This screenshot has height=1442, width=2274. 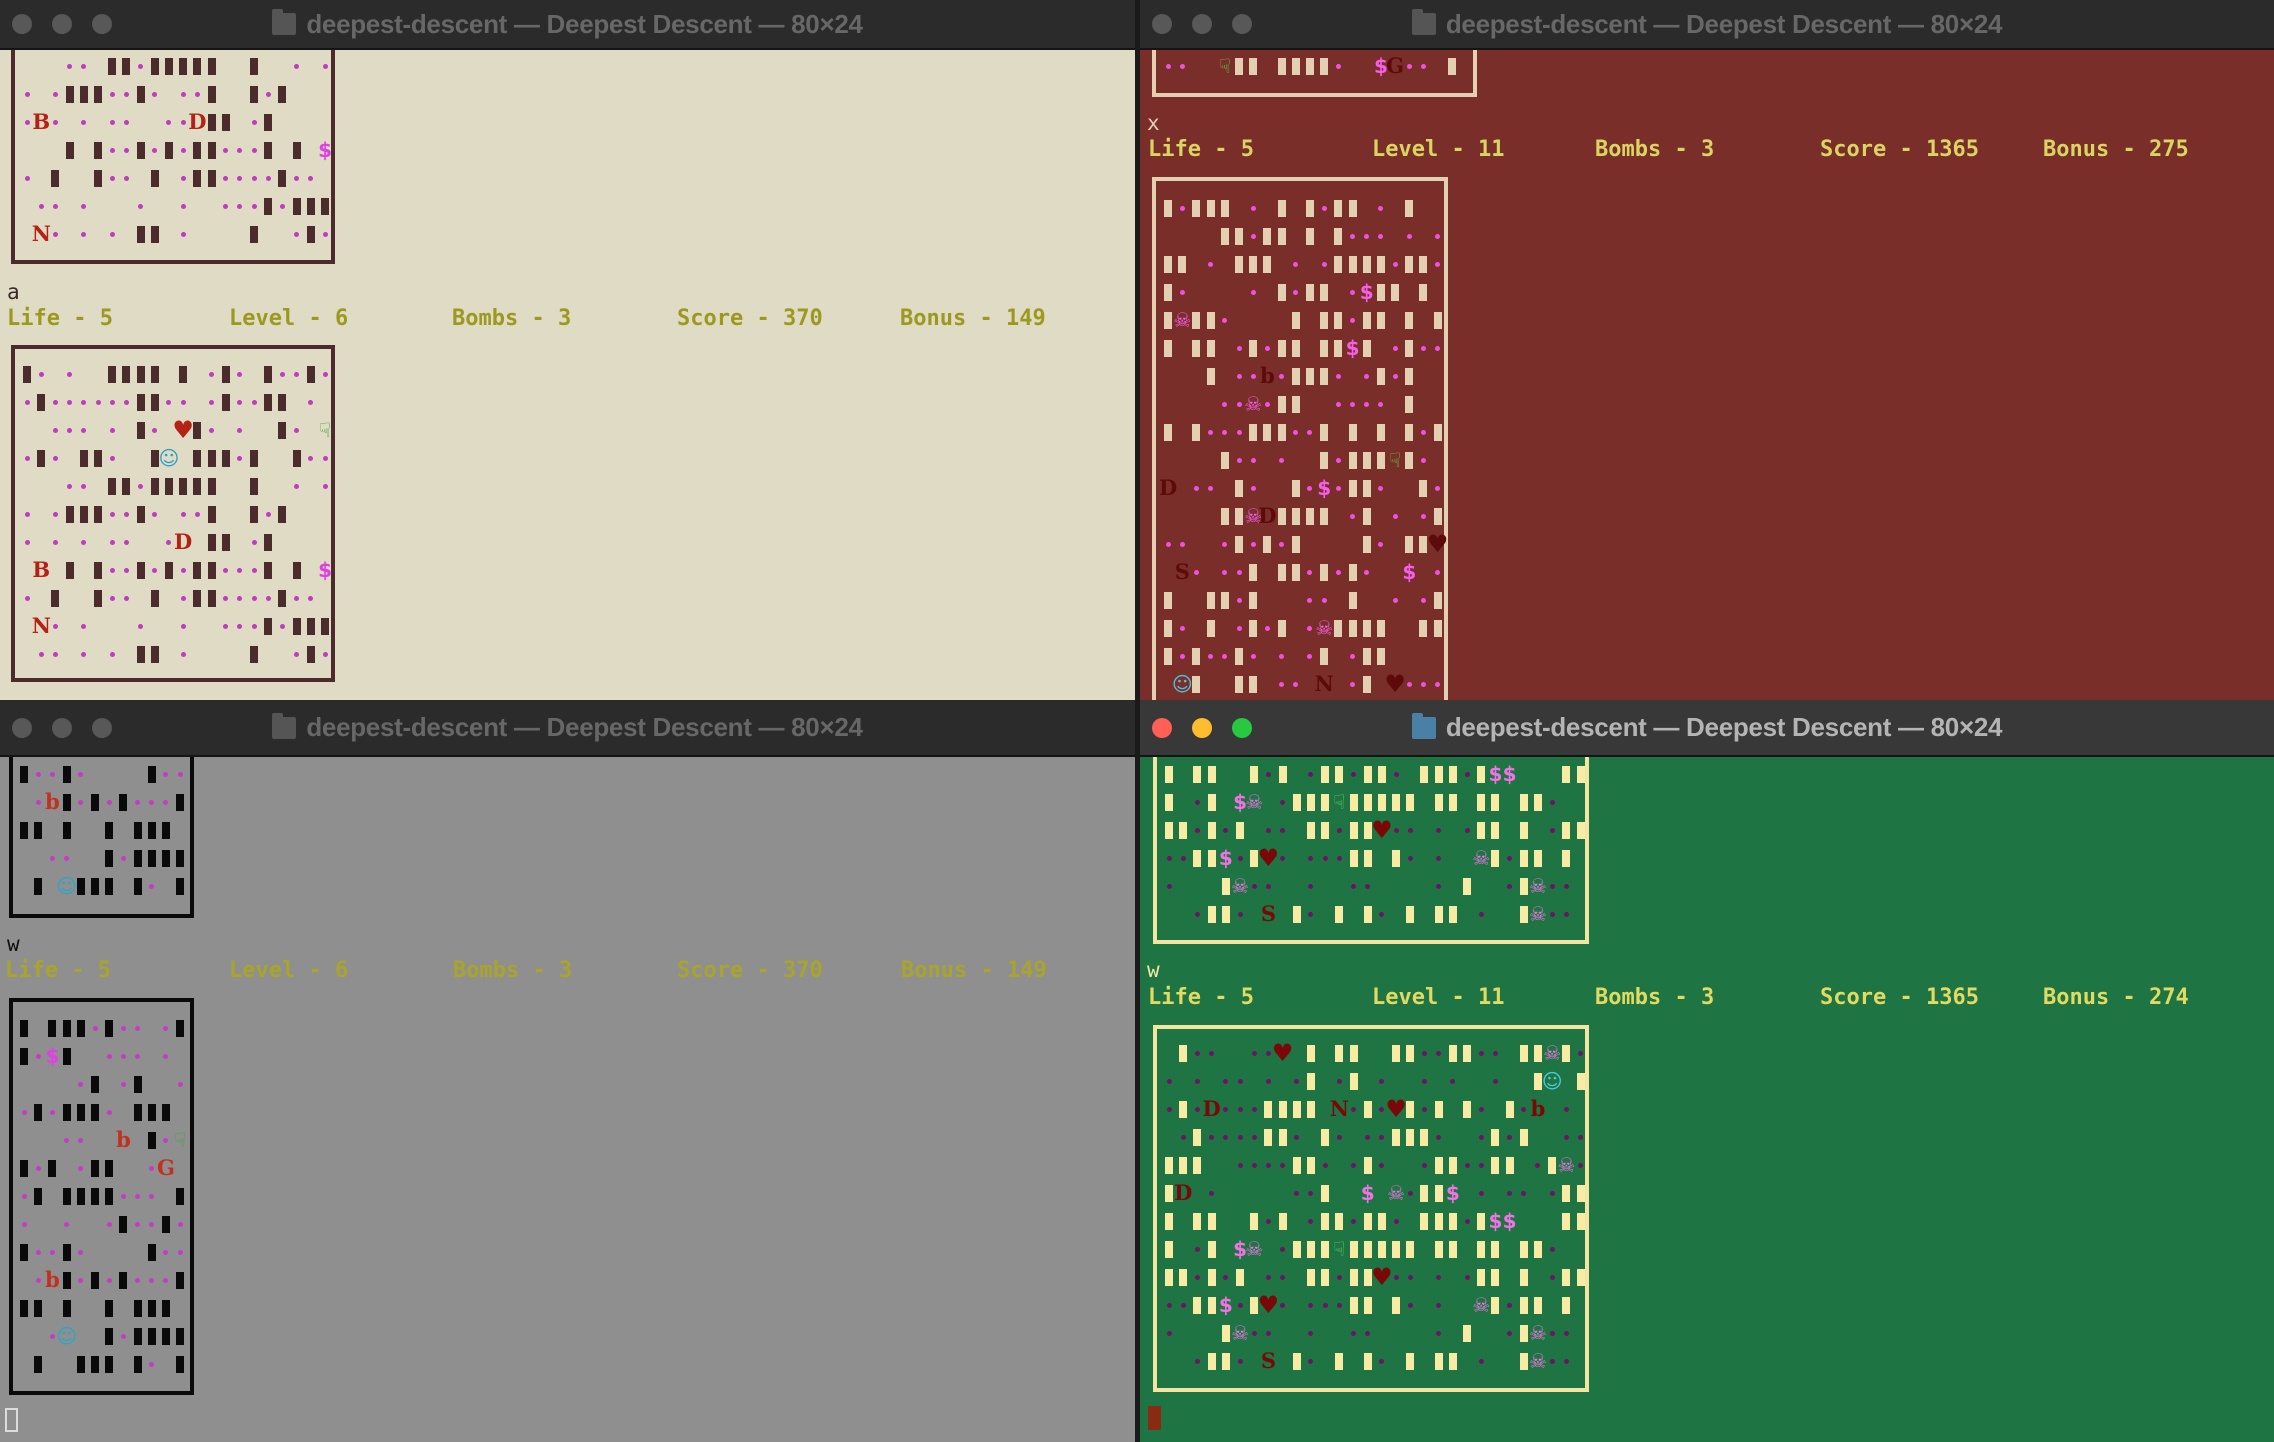 I want to click on map-cell: D, so click(x=1212, y=1109).